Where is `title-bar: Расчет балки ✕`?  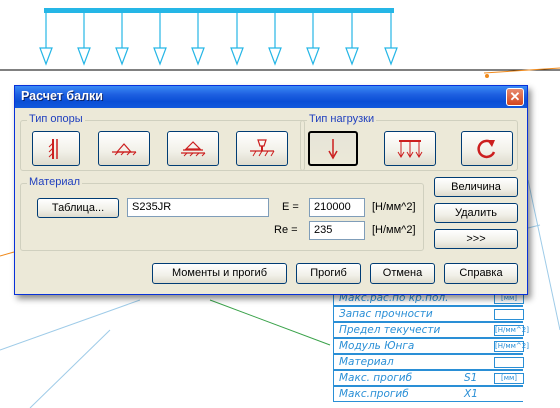
title-bar: Расчет балки ✕ is located at coordinates (271, 97).